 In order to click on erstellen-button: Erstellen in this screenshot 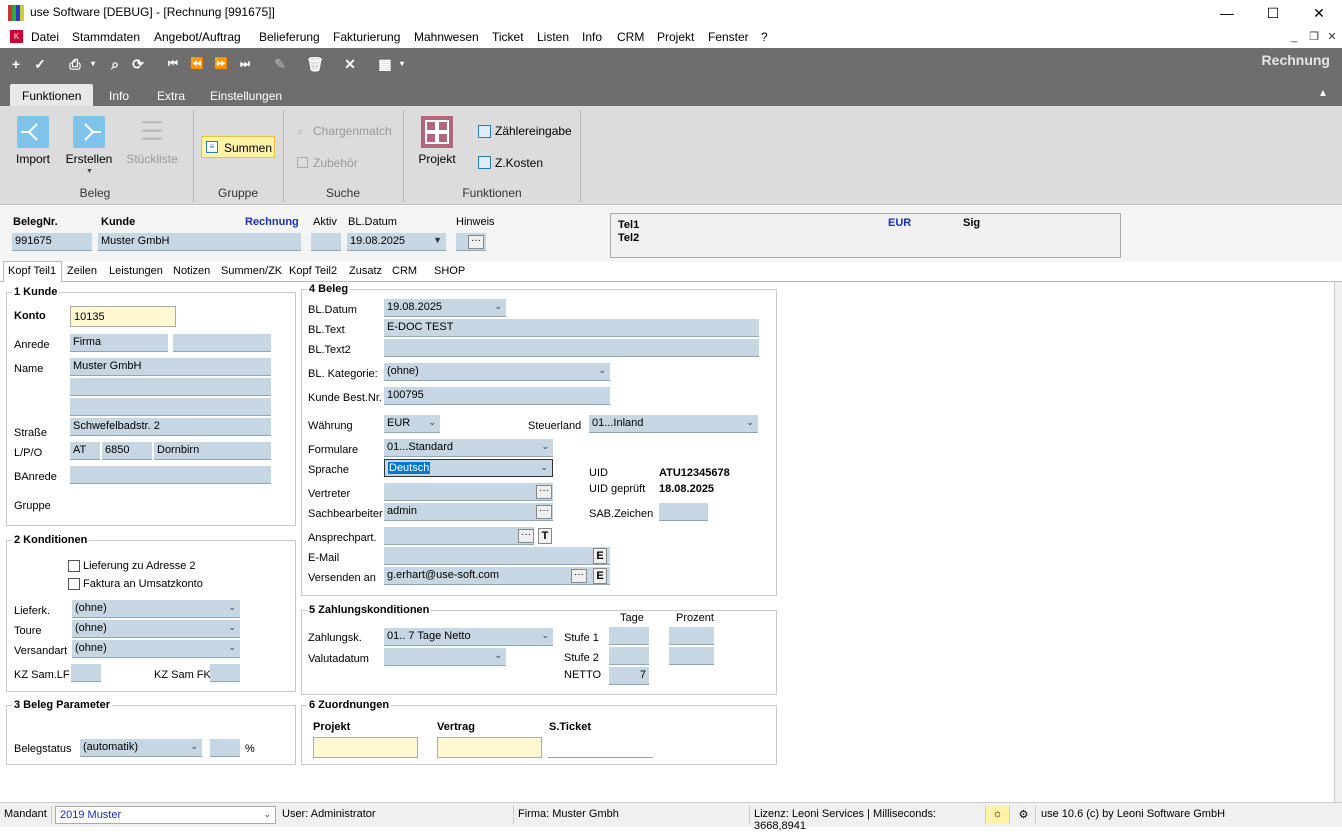, I will do `click(89, 159)`.